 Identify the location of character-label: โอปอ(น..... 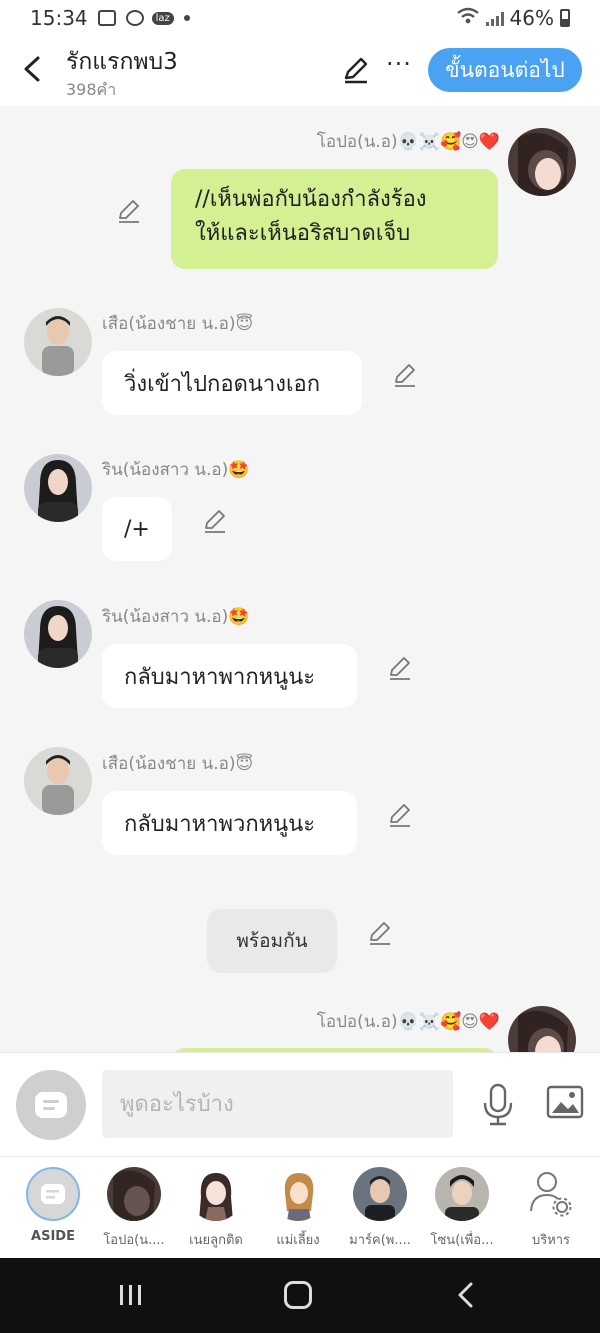
(134, 1240).